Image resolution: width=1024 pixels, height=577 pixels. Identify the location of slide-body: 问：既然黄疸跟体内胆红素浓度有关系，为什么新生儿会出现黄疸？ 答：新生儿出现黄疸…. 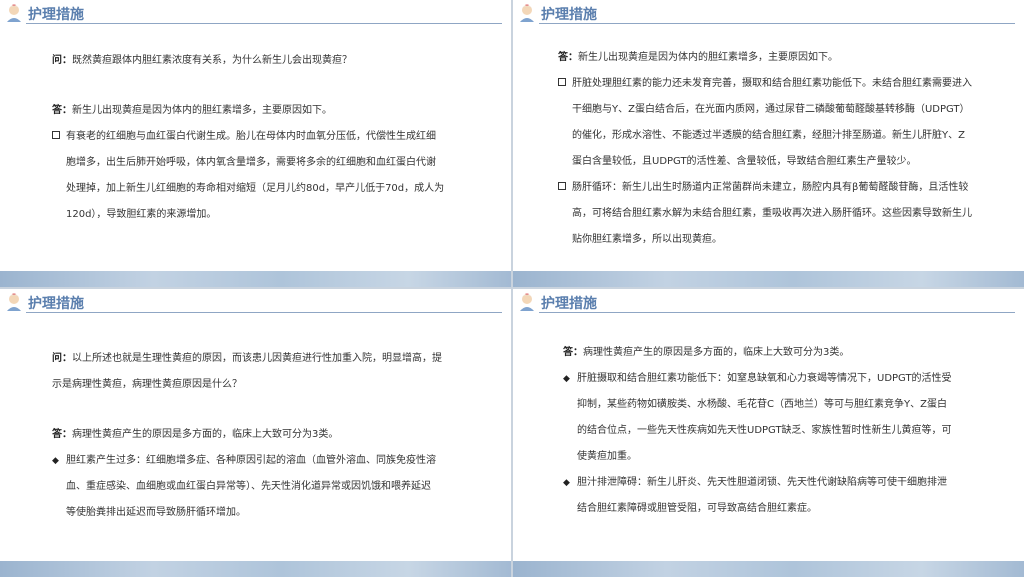
(267, 138).